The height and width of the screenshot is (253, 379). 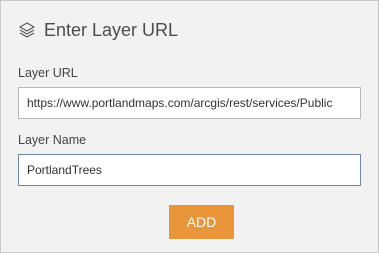 I want to click on panel-header: Enter Layer URL, so click(x=98, y=30).